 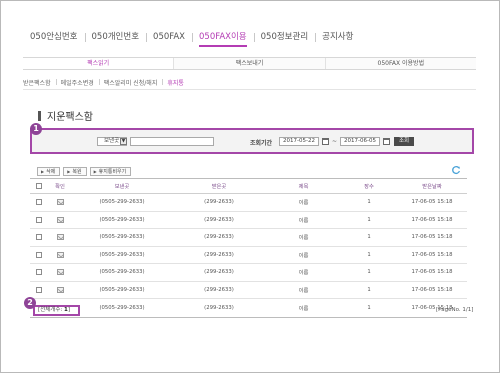 What do you see at coordinates (223, 38) in the screenshot?
I see `topnav-item-050fax-use: 050FAX이용` at bounding box center [223, 38].